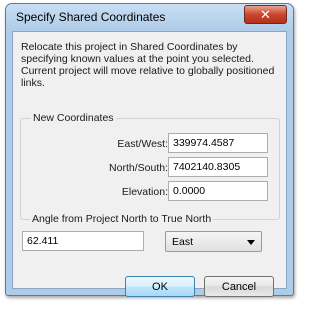  I want to click on direction-select: East, so click(213, 241).